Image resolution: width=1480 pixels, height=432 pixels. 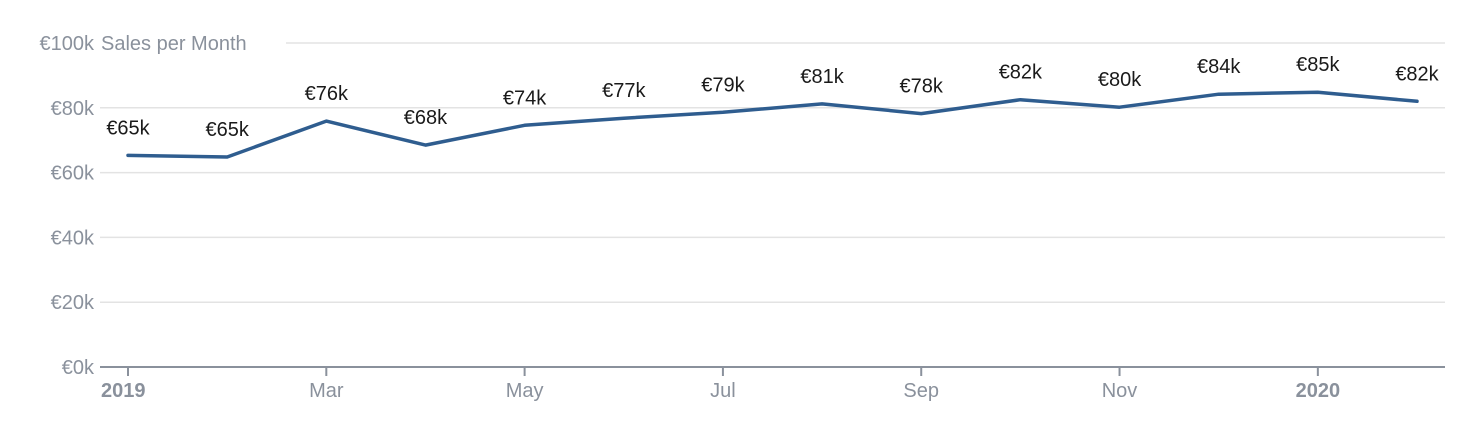 I want to click on data-label: €76k, so click(x=327, y=94).